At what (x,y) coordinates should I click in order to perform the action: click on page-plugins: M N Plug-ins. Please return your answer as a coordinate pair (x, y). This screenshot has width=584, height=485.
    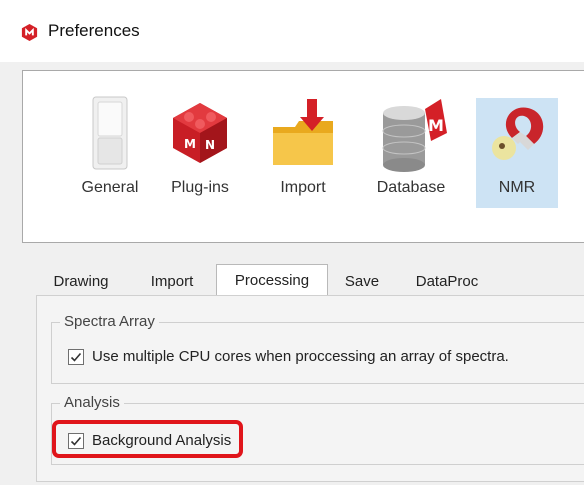
    Looking at the image, I should click on (200, 156).